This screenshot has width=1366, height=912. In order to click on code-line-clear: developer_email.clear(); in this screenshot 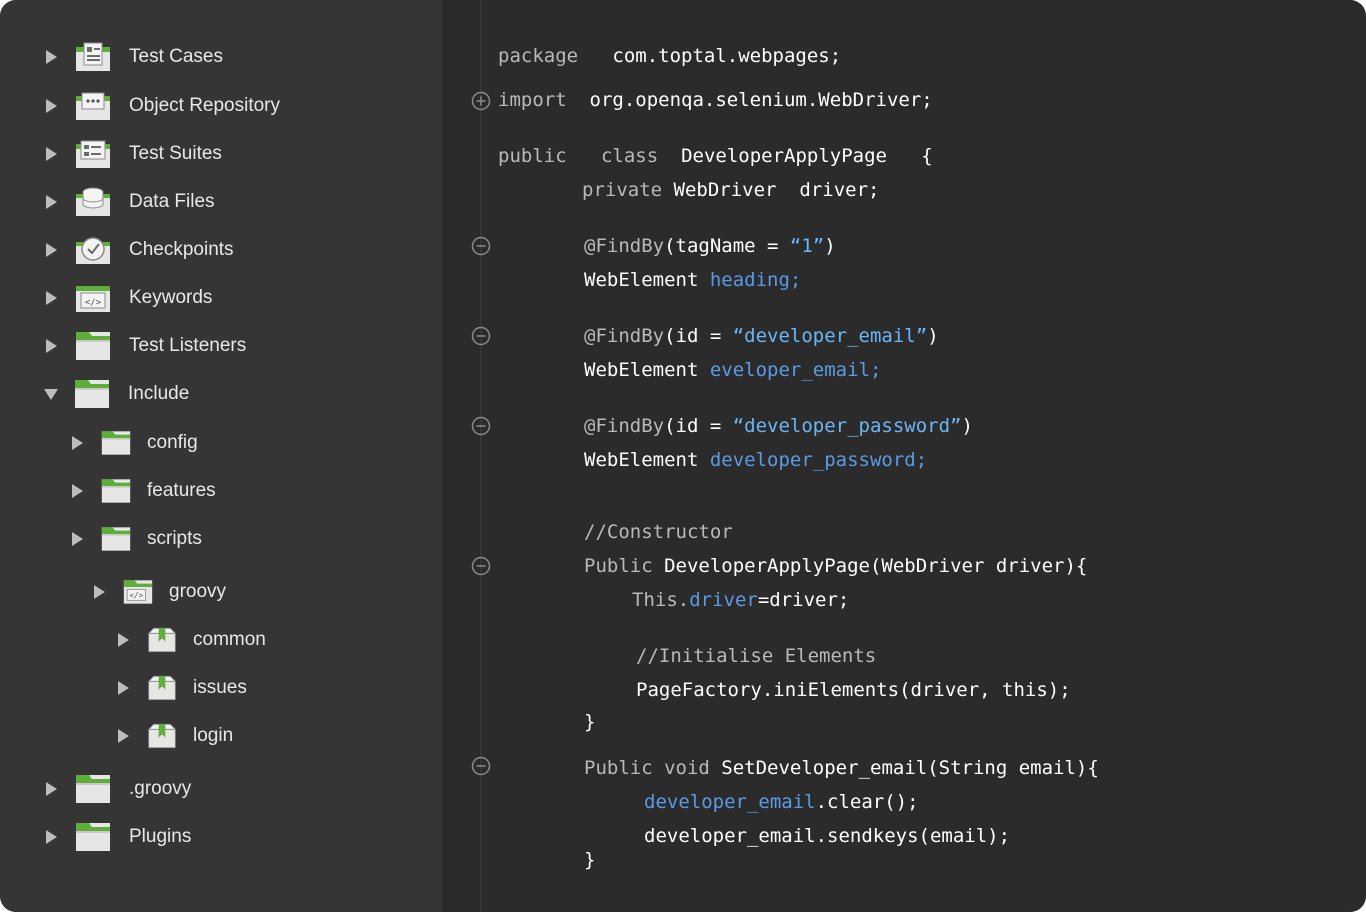, I will do `click(781, 802)`.